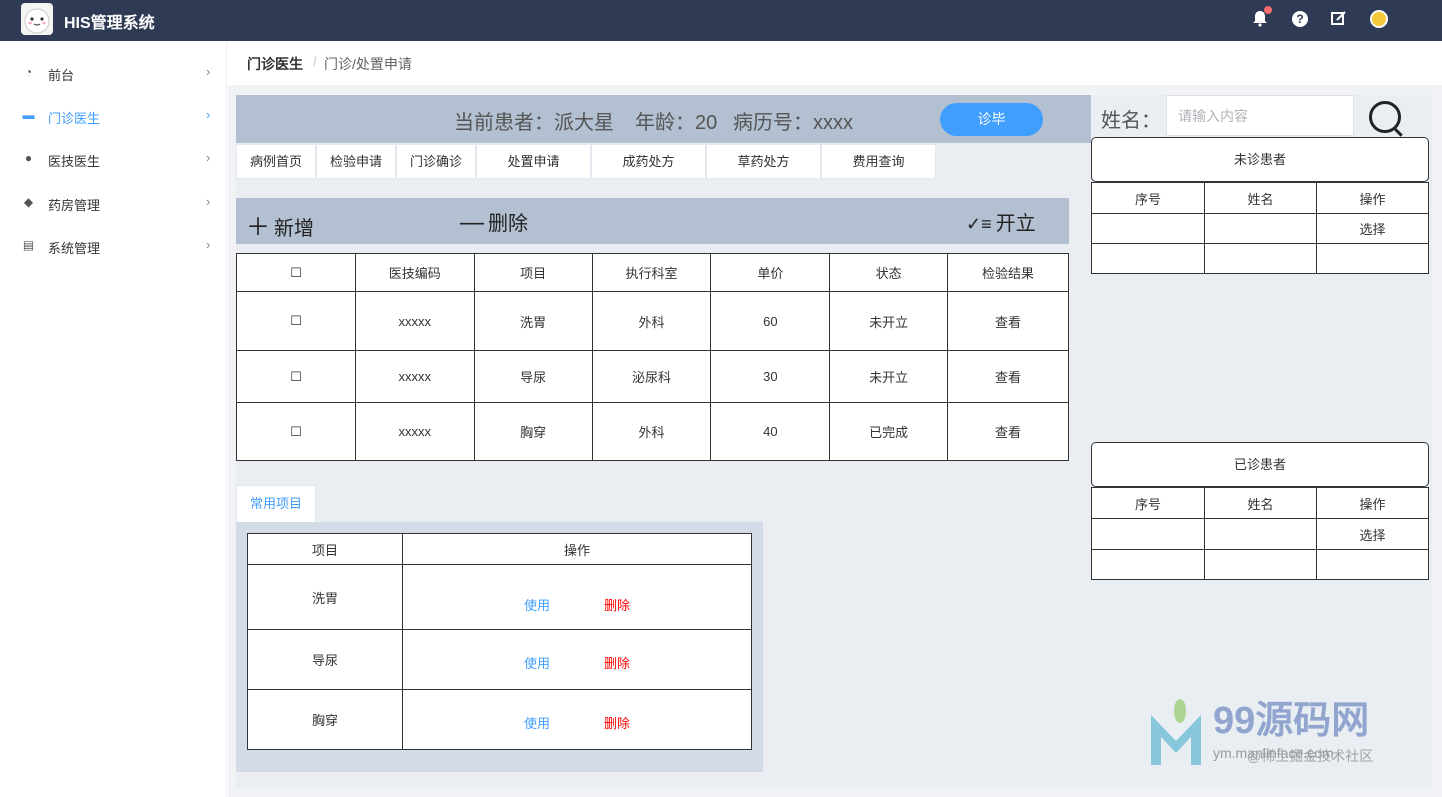  I want to click on add-button: ＋新增, so click(280, 224).